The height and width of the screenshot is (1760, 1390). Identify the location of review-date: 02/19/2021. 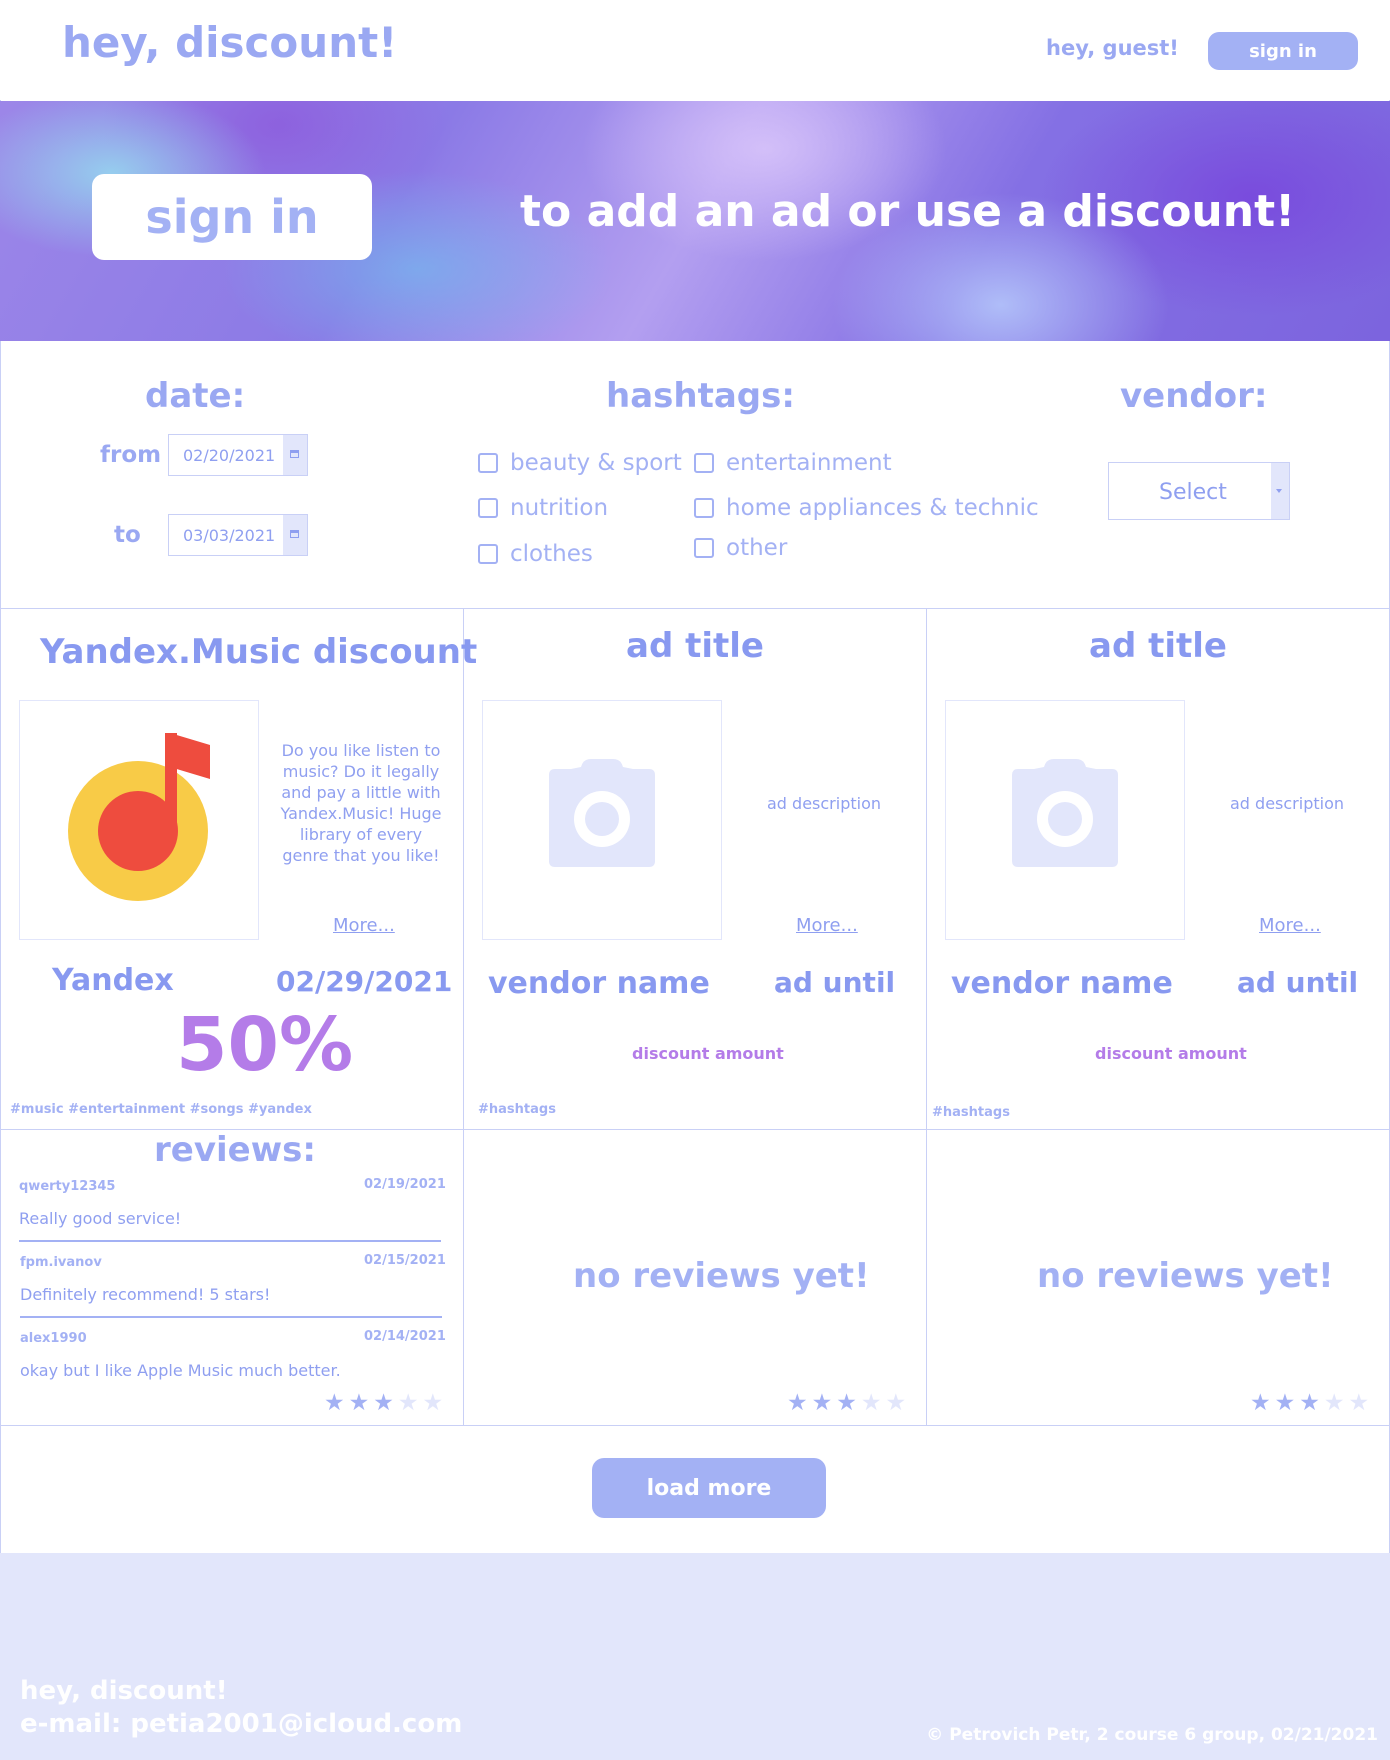
(405, 1184).